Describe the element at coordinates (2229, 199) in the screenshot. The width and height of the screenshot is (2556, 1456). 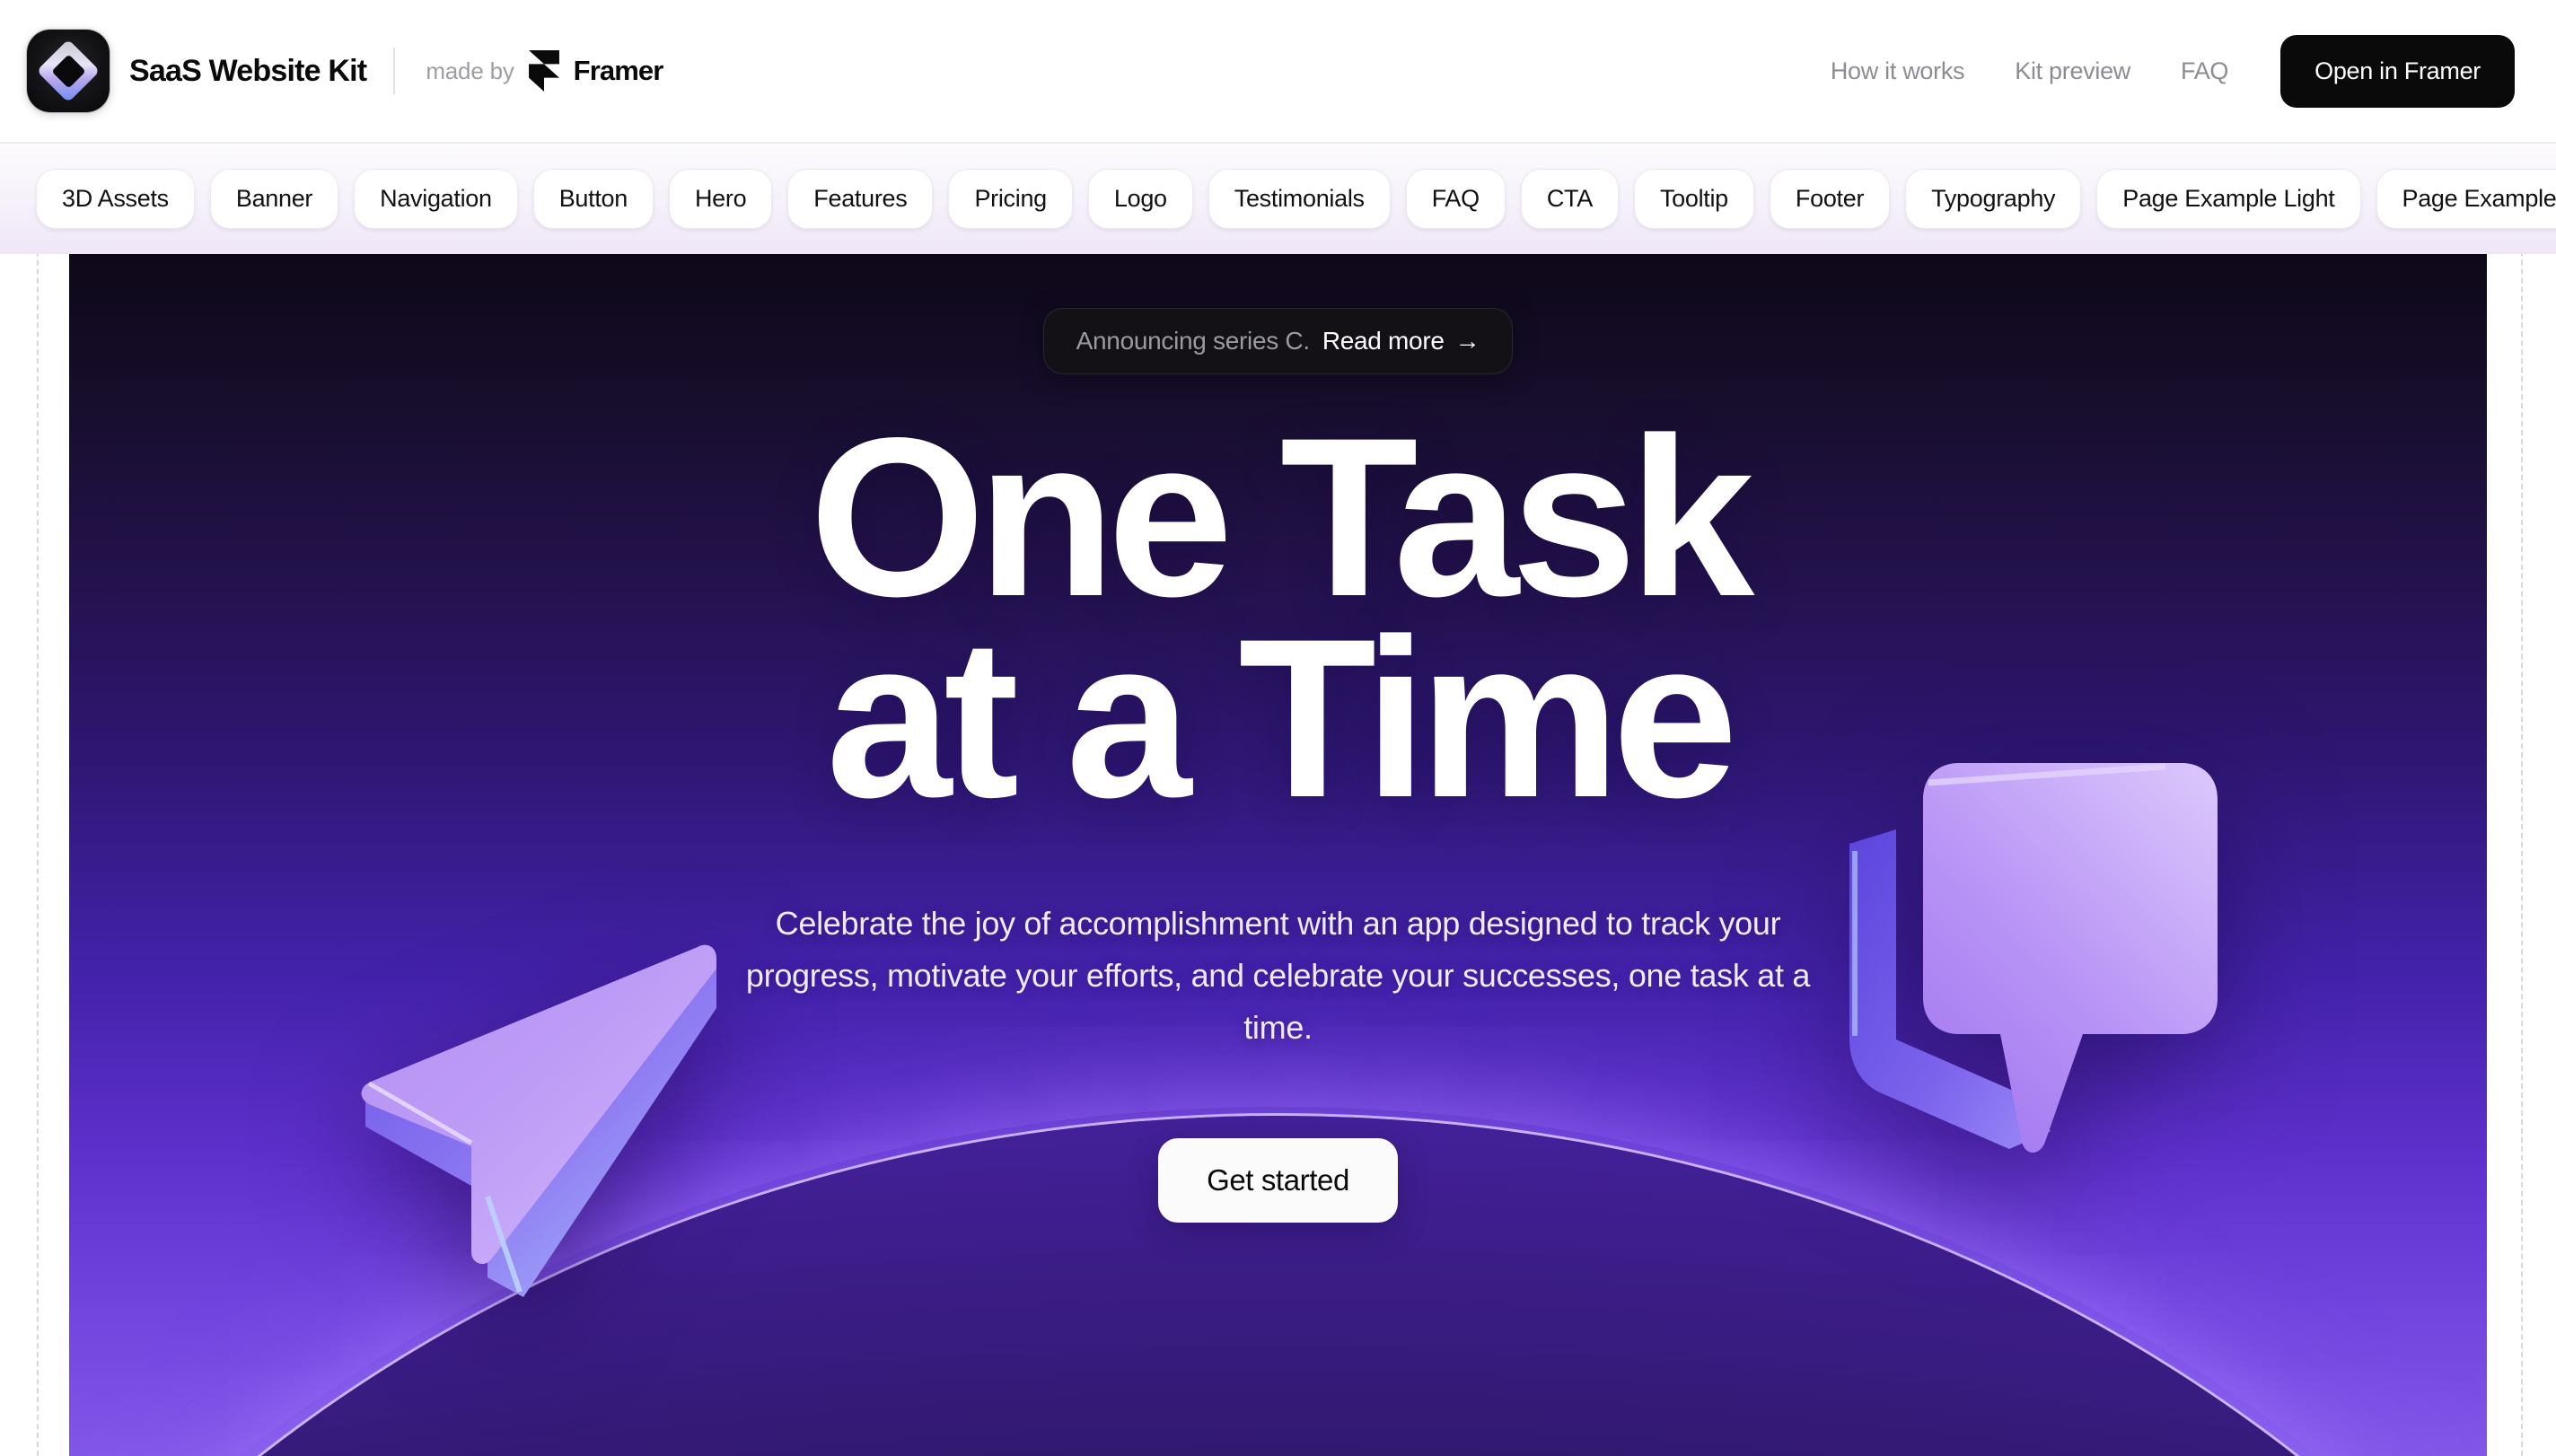
I see `chip-page-example-light: Page Example Light` at that location.